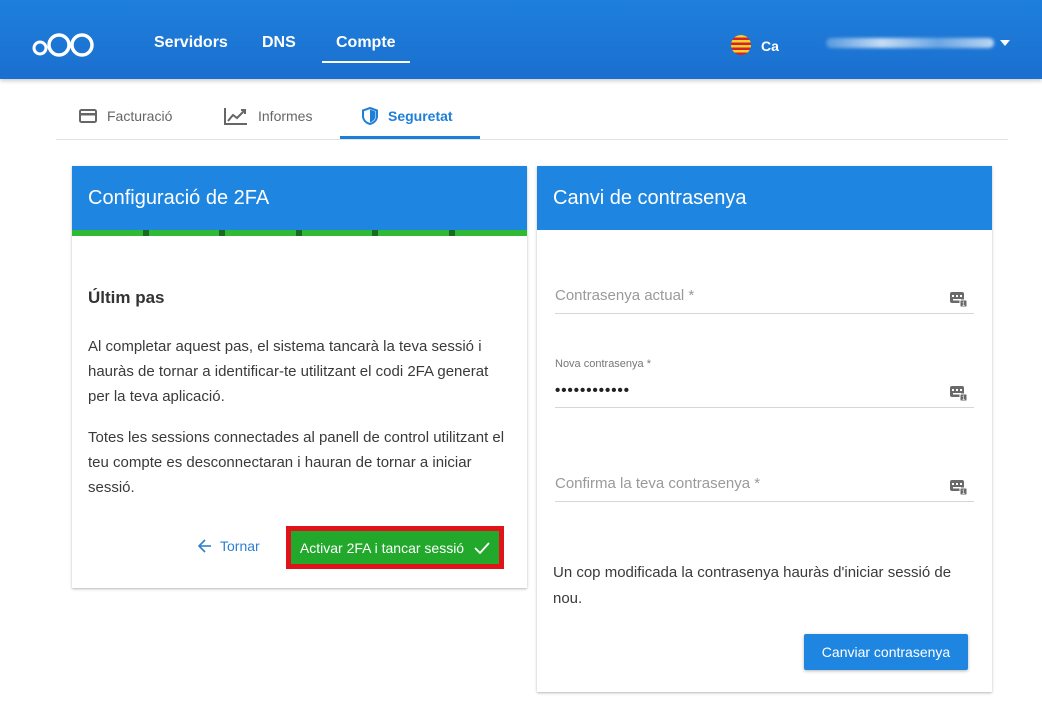  Describe the element at coordinates (764, 295) in the screenshot. I see `current-password-field: Contrasenya actual * 1` at that location.